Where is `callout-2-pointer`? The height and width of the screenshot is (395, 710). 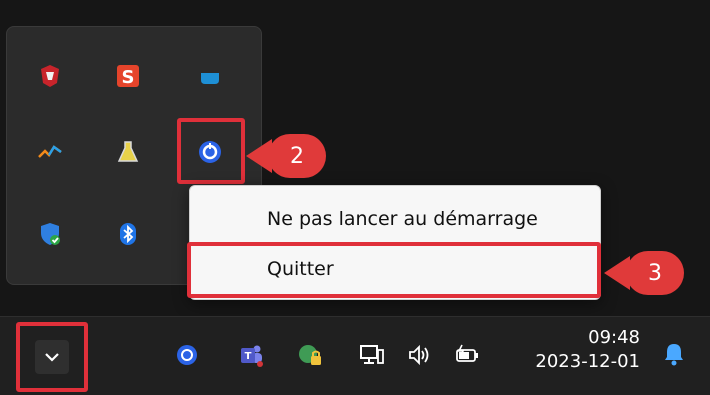
callout-2-pointer is located at coordinates (259, 156).